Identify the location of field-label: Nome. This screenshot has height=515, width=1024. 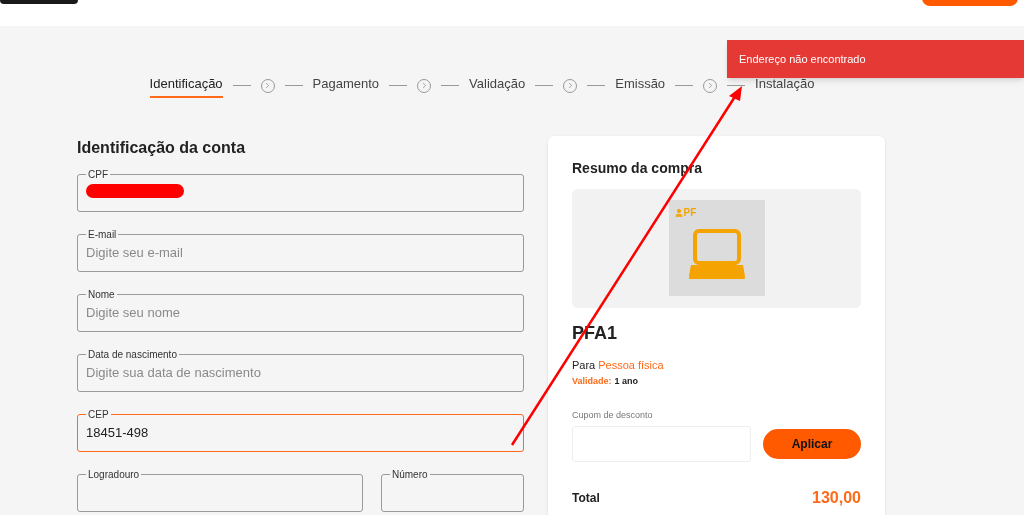
(101, 294).